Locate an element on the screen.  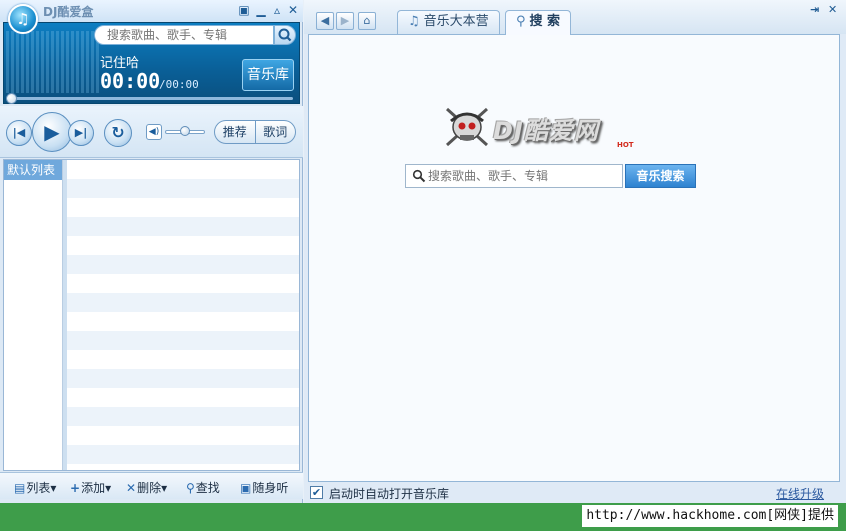
library-search-input is located at coordinates (184, 35).